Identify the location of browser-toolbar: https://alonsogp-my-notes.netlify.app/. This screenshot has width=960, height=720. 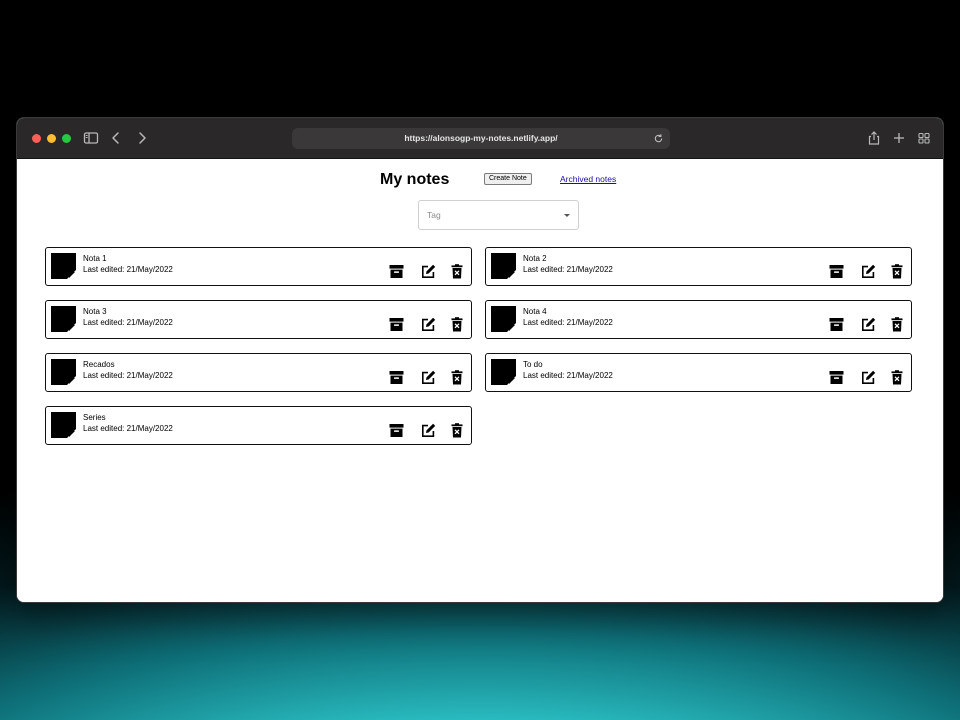
(480, 138).